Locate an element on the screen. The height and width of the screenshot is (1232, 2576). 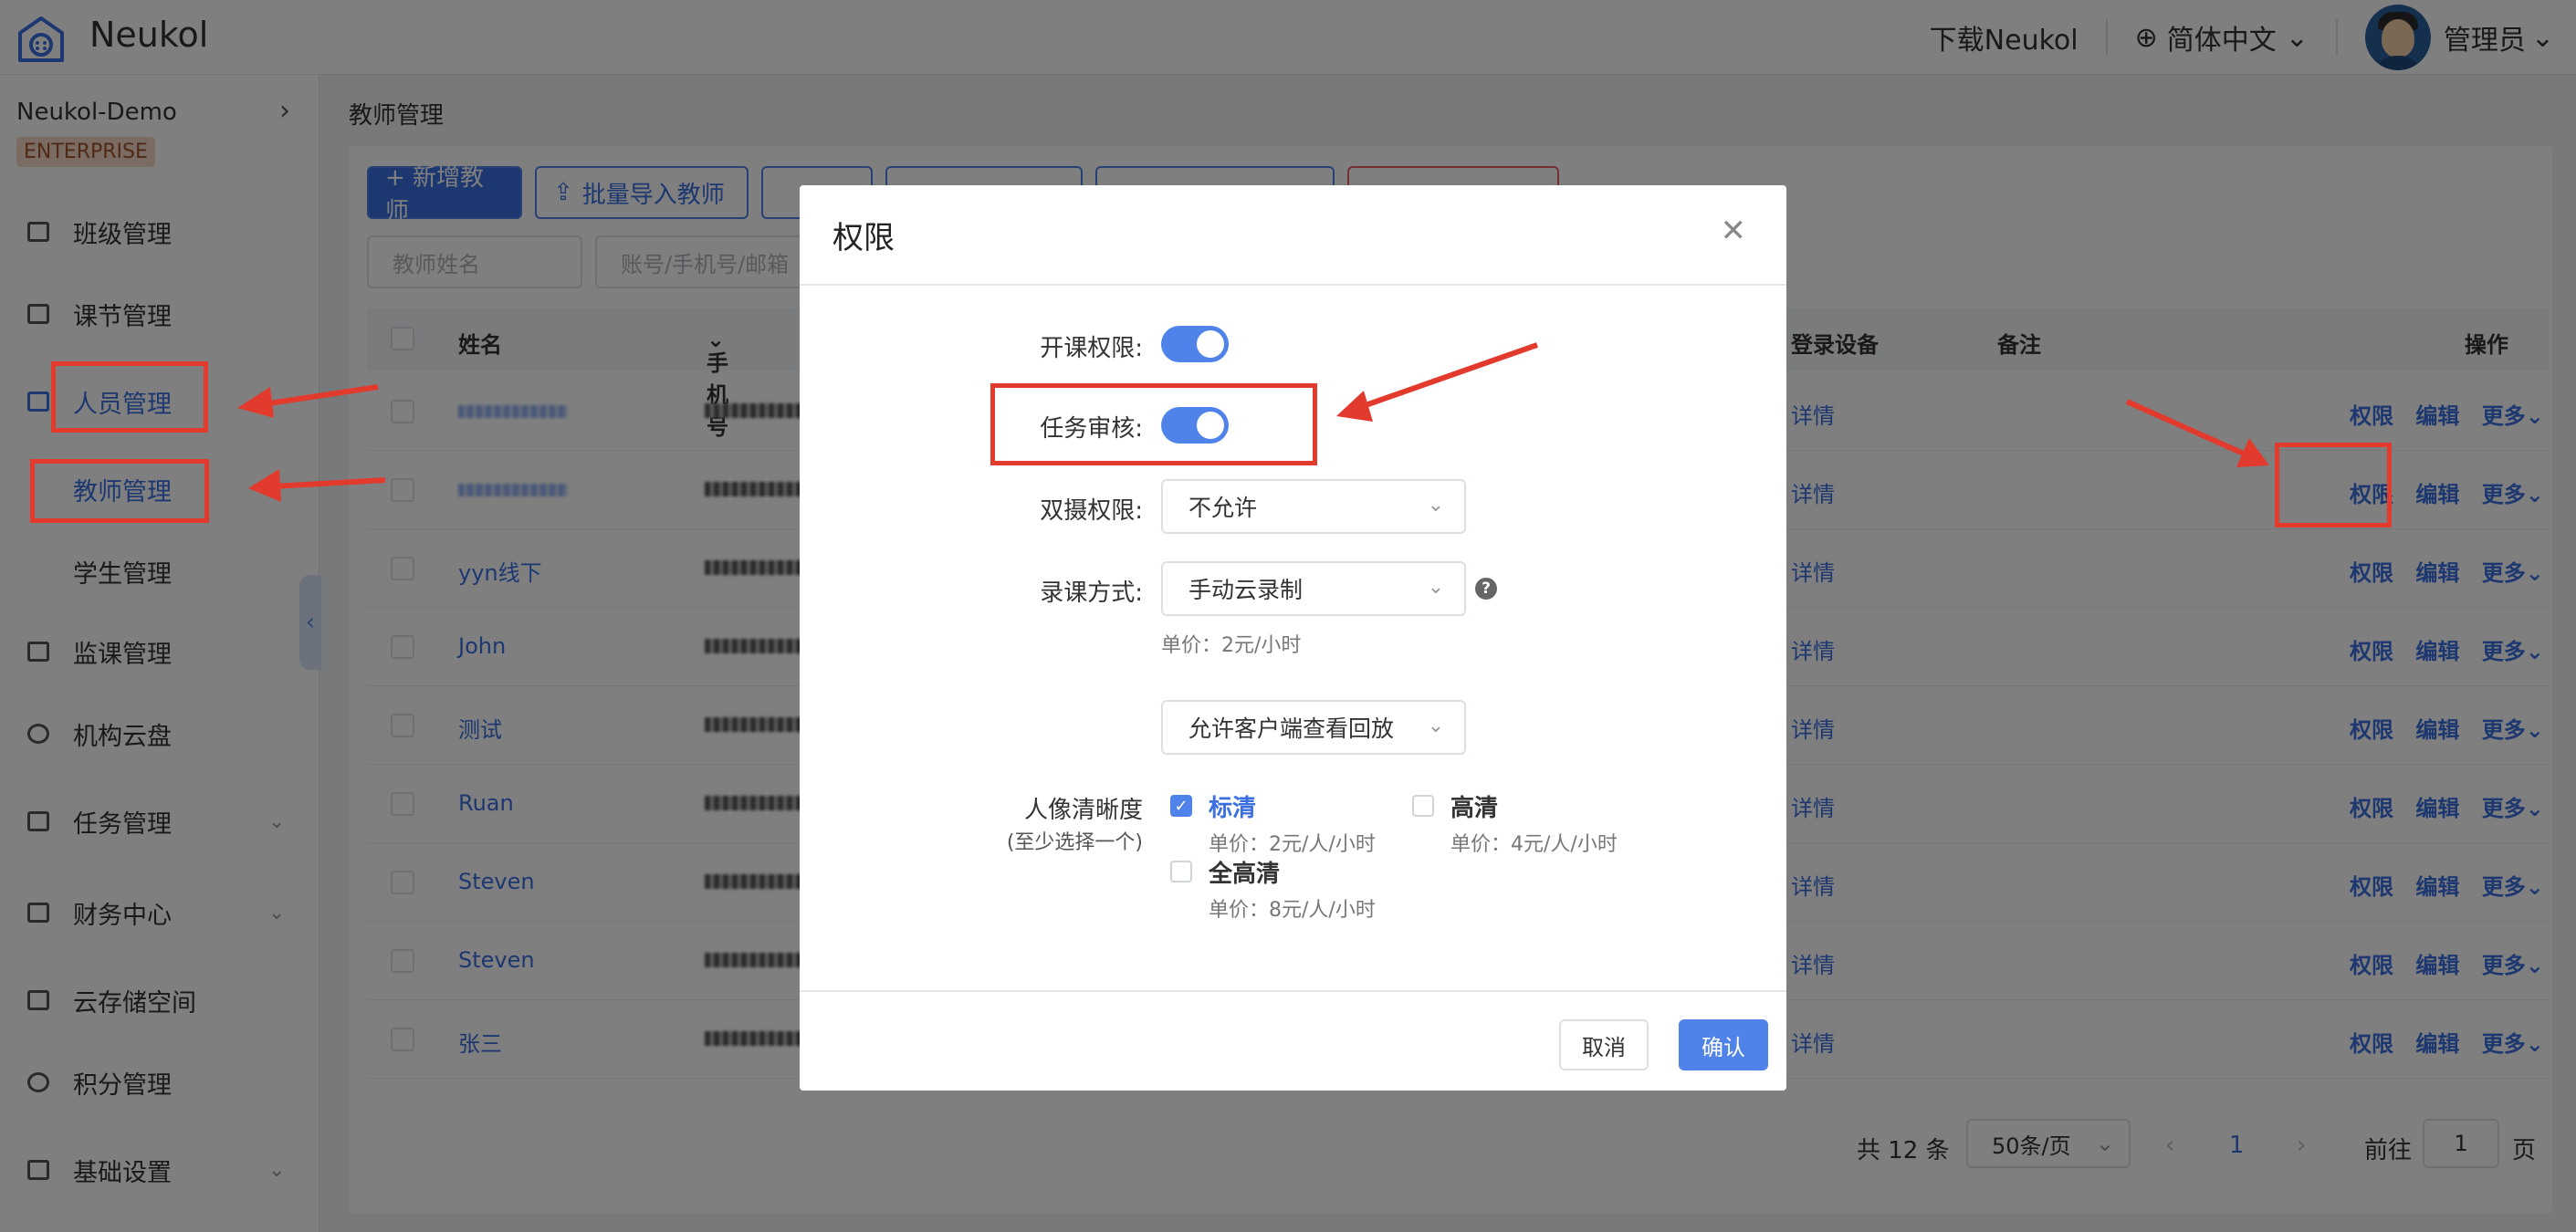
clarity-label: 人像清晰度 is located at coordinates (1083, 810).